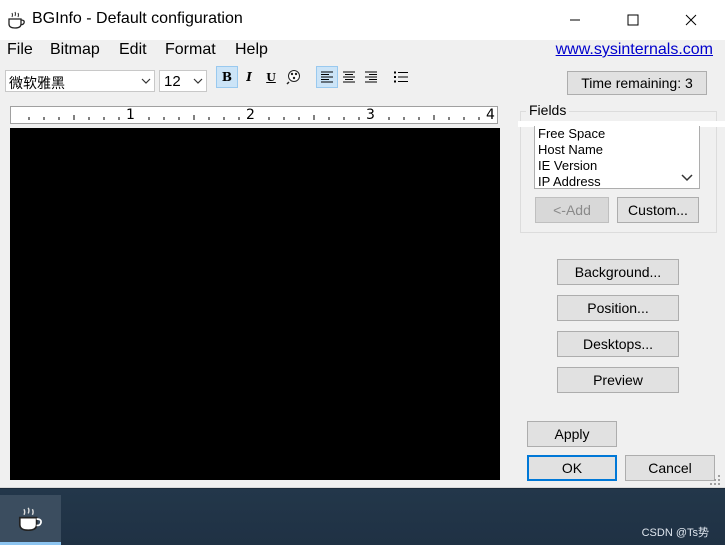  I want to click on align-right-icon, so click(371, 77).